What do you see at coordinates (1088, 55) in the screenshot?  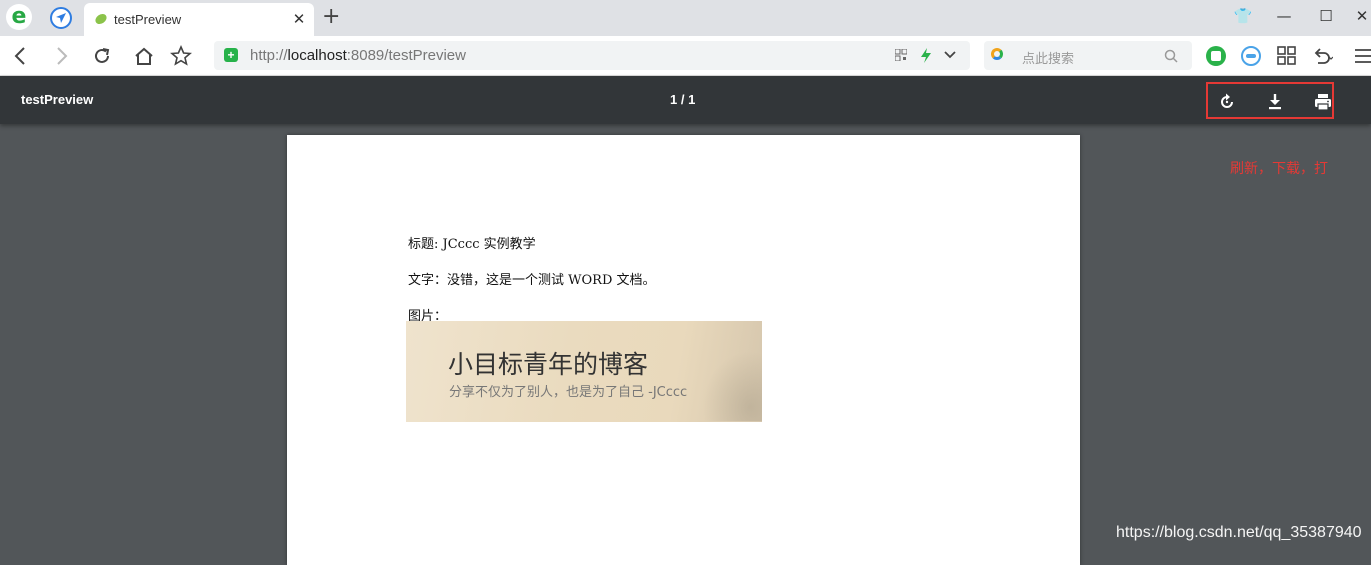 I see `search-input: 点此搜索` at bounding box center [1088, 55].